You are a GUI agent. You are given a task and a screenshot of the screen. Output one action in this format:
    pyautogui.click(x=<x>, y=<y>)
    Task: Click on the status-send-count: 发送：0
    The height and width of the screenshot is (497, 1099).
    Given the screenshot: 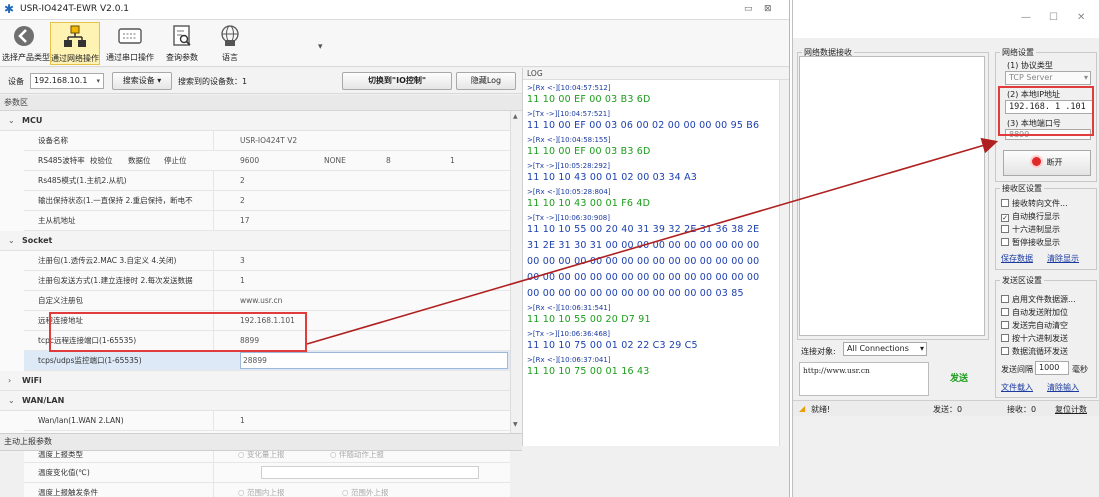 What is the action you would take?
    pyautogui.click(x=948, y=409)
    